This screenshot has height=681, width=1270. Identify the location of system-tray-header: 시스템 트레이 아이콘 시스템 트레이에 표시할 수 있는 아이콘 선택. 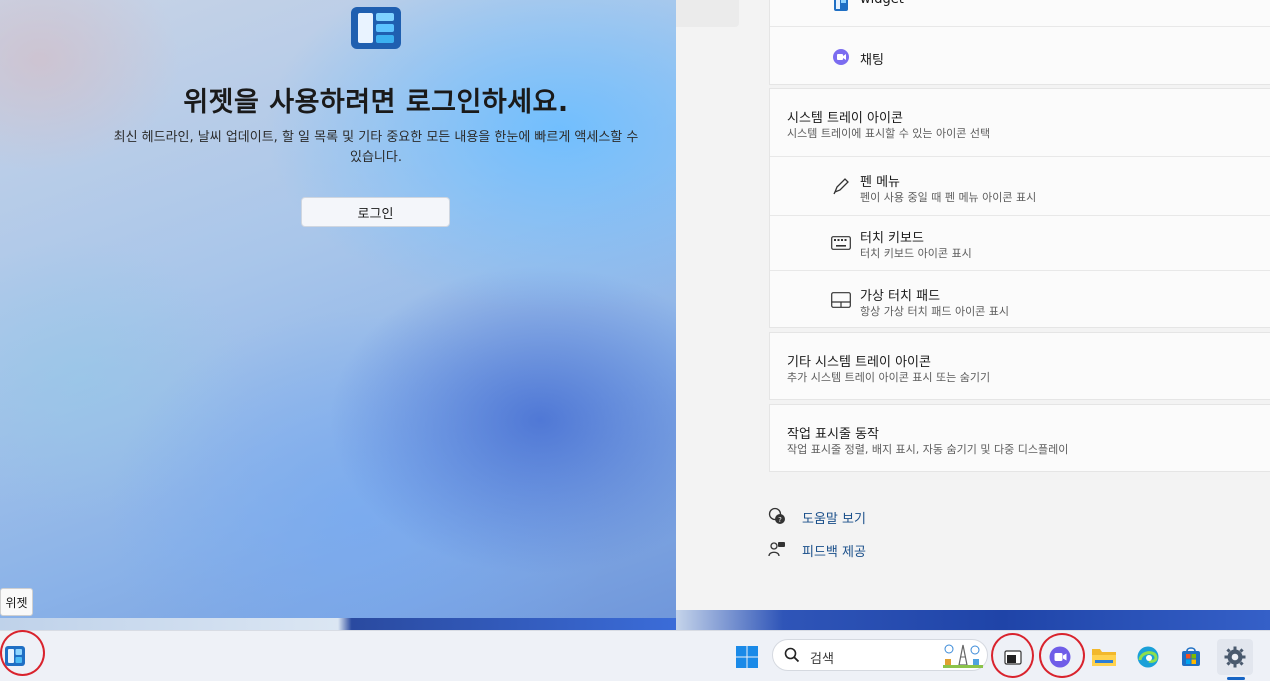
(1020, 122).